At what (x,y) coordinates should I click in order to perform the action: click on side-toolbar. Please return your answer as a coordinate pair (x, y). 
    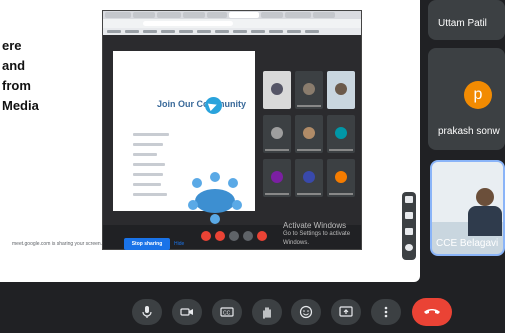
    Looking at the image, I should click on (409, 226).